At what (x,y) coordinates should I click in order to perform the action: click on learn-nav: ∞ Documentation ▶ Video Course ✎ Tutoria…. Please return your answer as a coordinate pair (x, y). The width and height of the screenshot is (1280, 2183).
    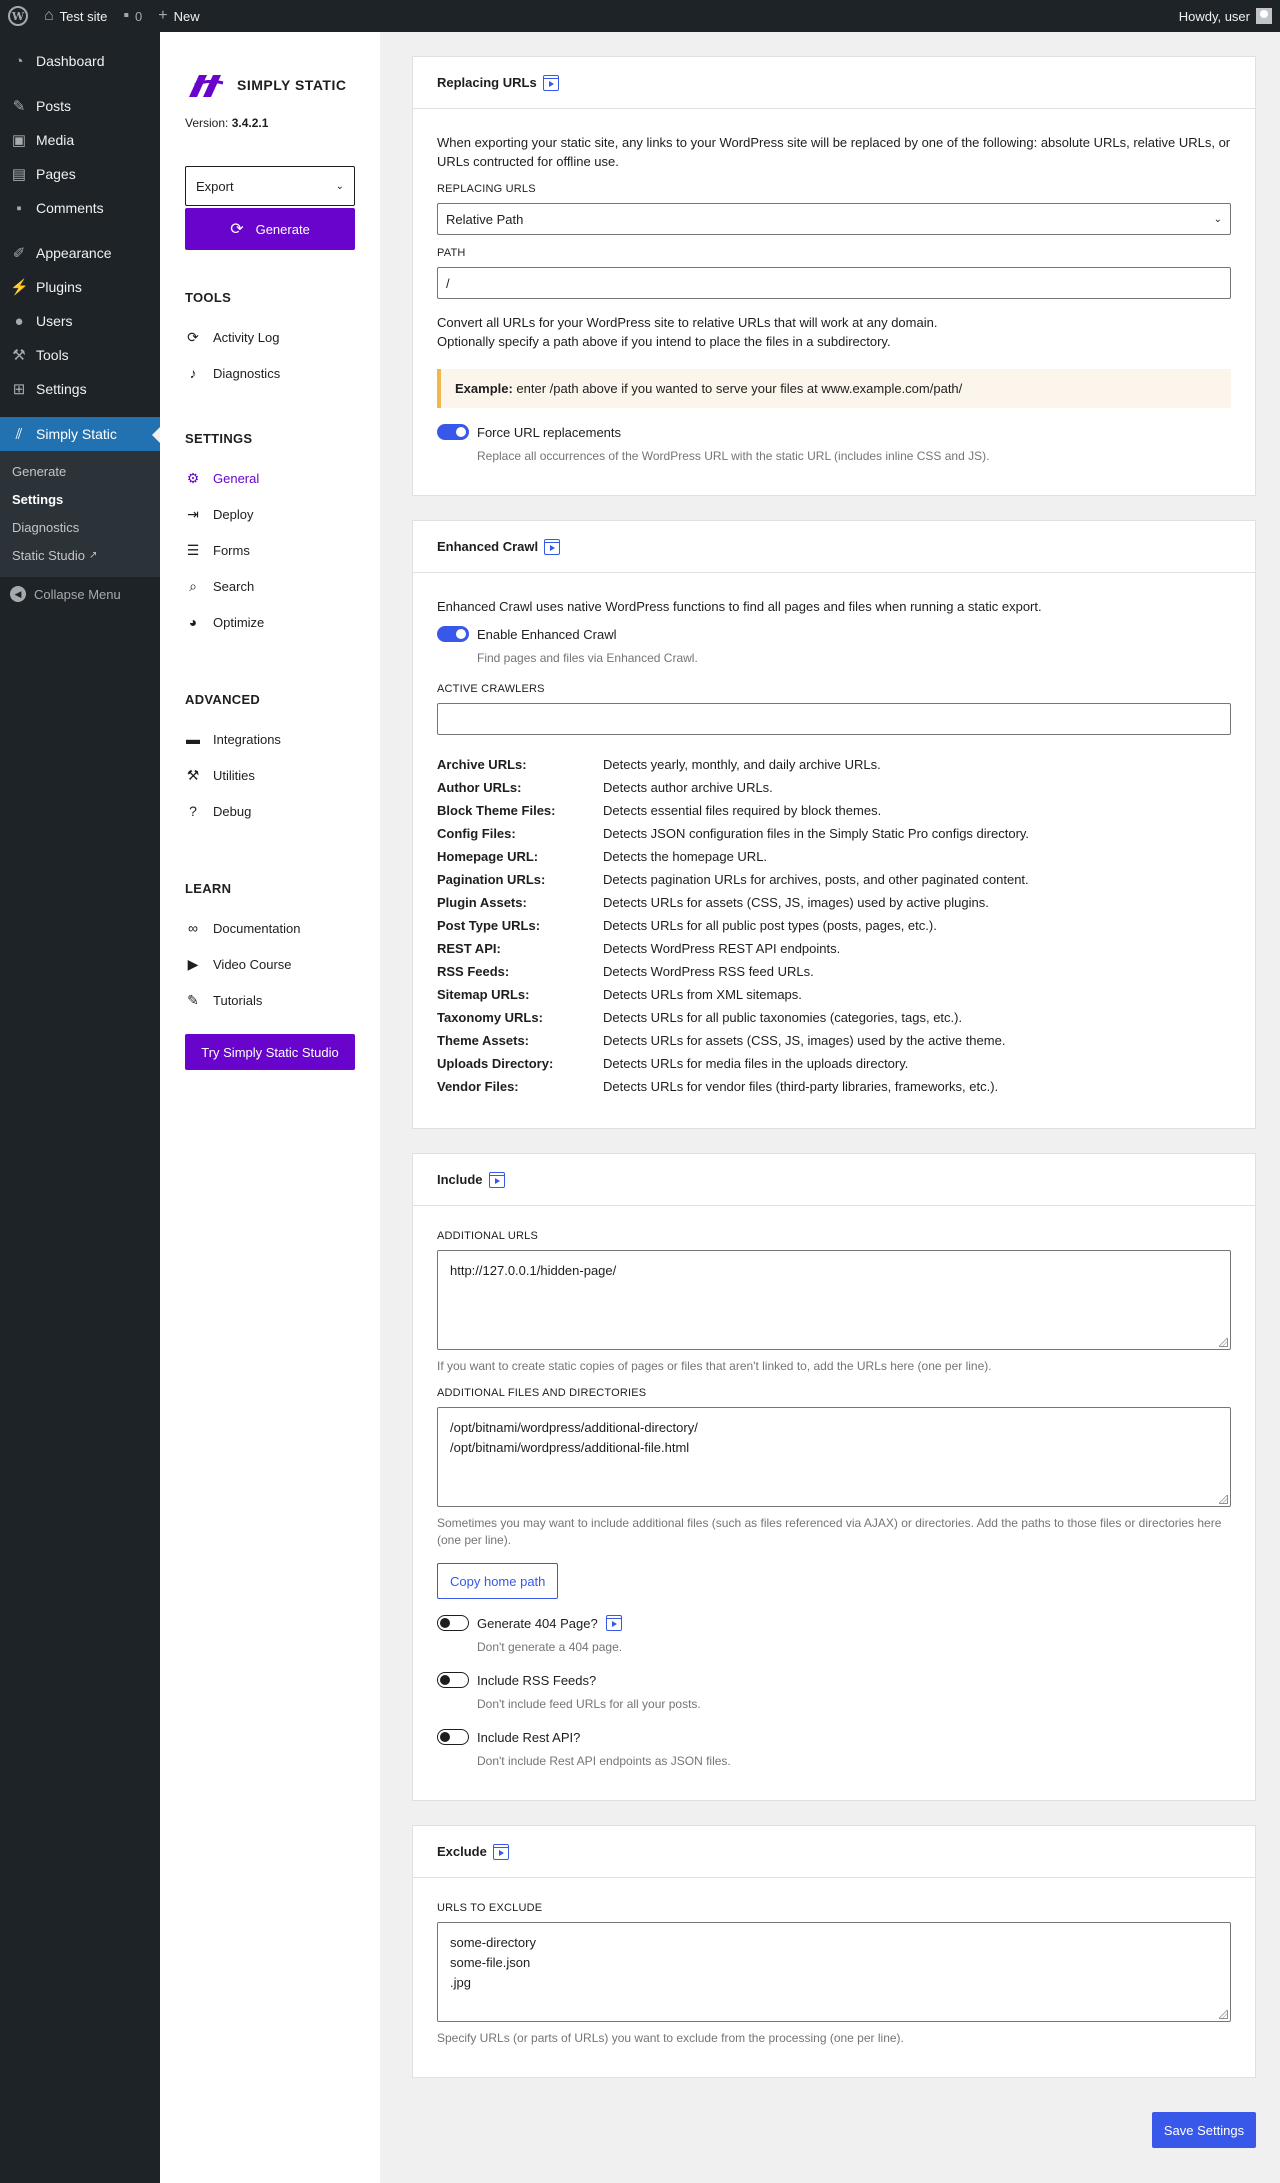
    Looking at the image, I should click on (270, 964).